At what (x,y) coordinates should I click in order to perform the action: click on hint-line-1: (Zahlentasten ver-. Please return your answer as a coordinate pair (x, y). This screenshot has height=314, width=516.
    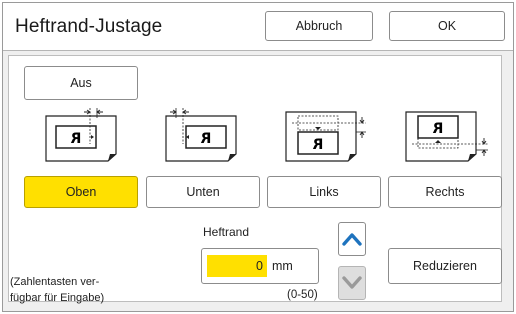
    Looking at the image, I should click on (55, 282).